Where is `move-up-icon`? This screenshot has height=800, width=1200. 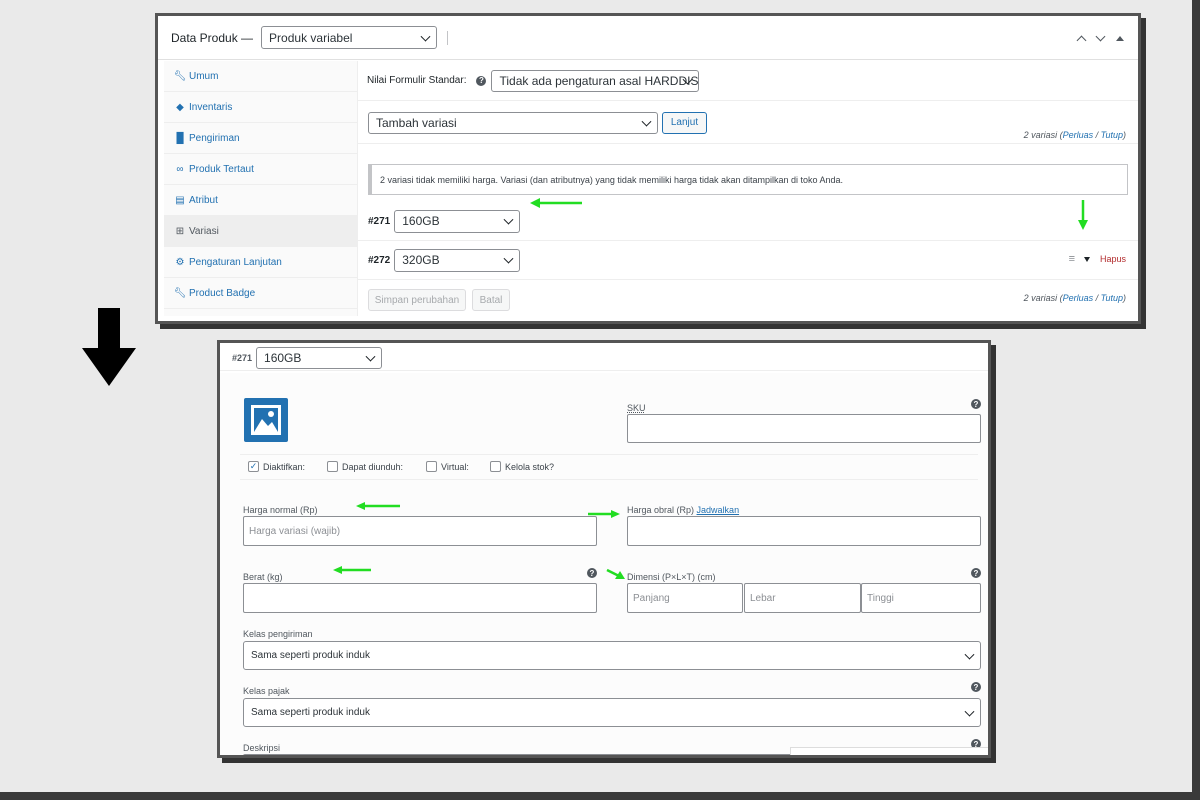 move-up-icon is located at coordinates (1081, 40).